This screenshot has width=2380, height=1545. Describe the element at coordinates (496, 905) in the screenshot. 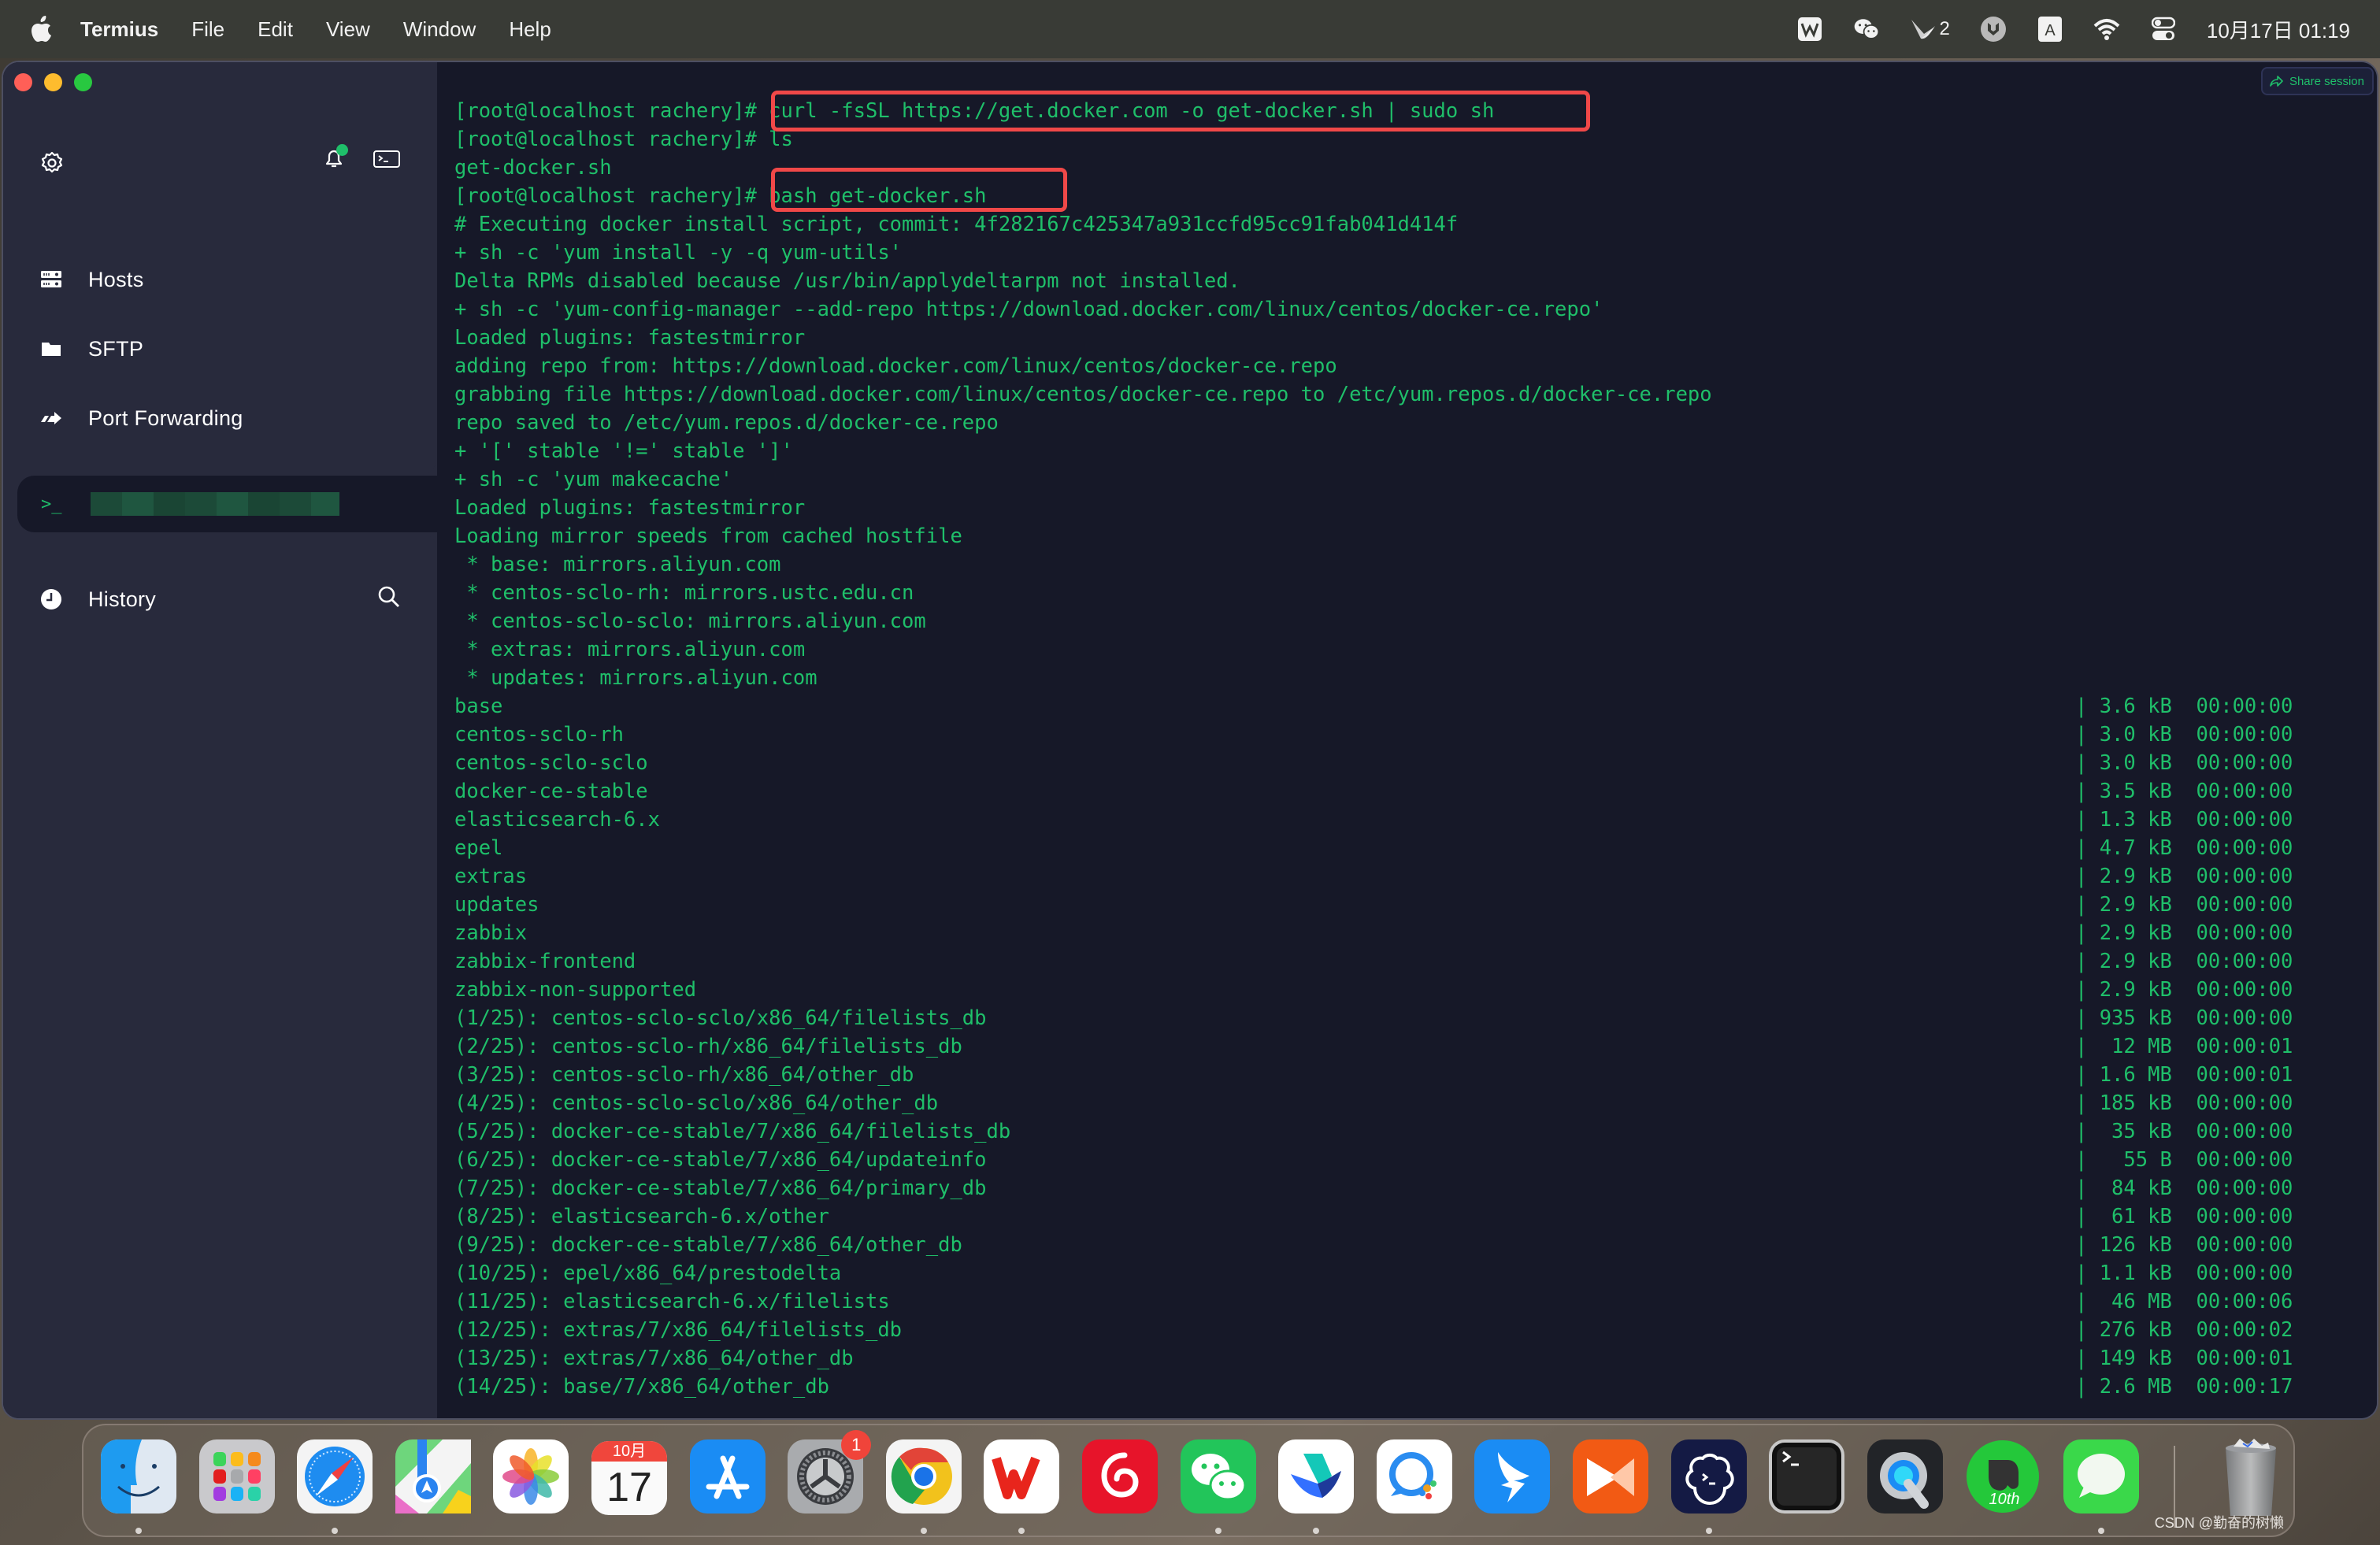

I see `terminal-line-text: updates` at that location.